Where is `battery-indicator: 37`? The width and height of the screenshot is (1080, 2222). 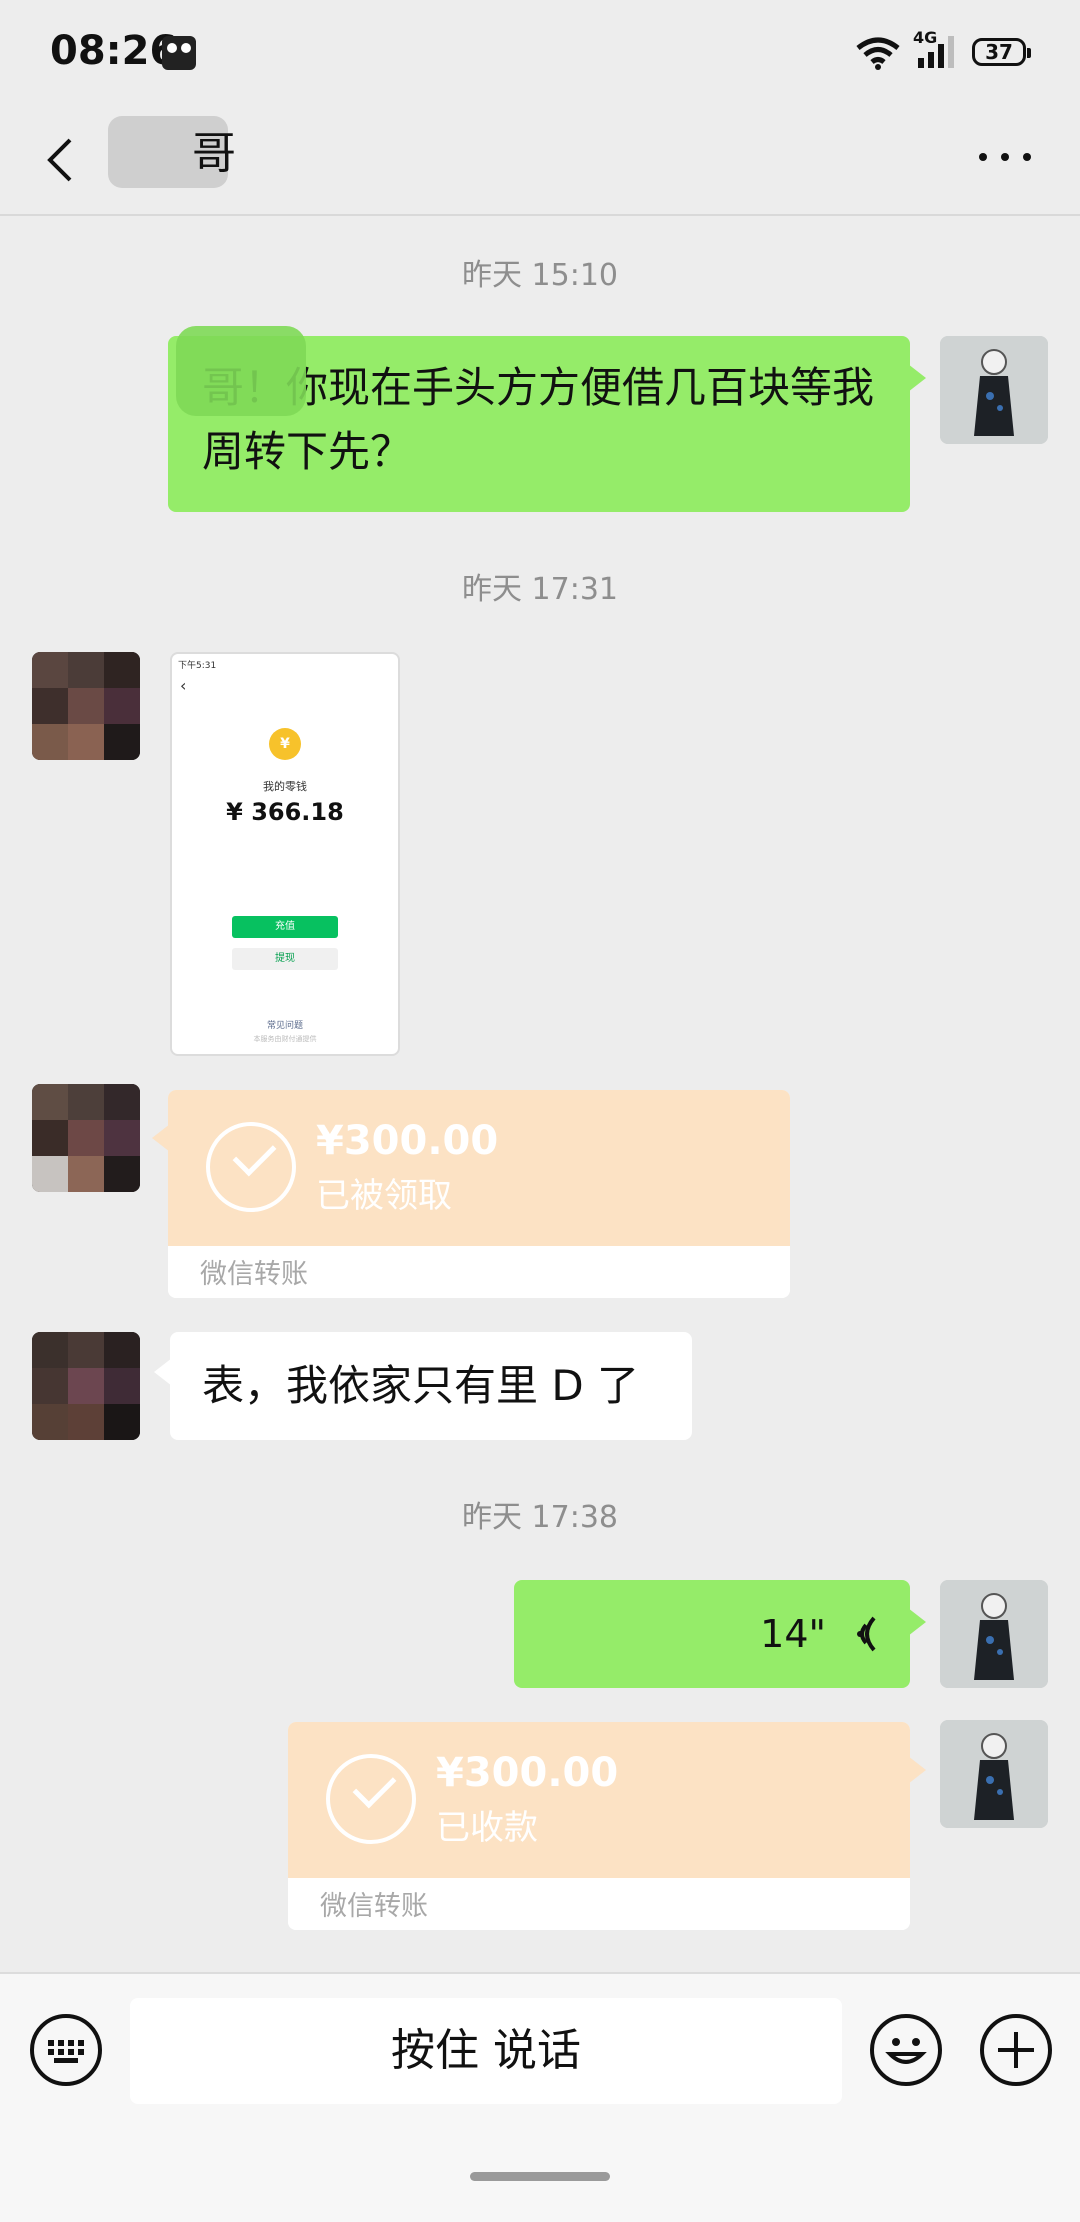
battery-indicator: 37 is located at coordinates (1001, 52).